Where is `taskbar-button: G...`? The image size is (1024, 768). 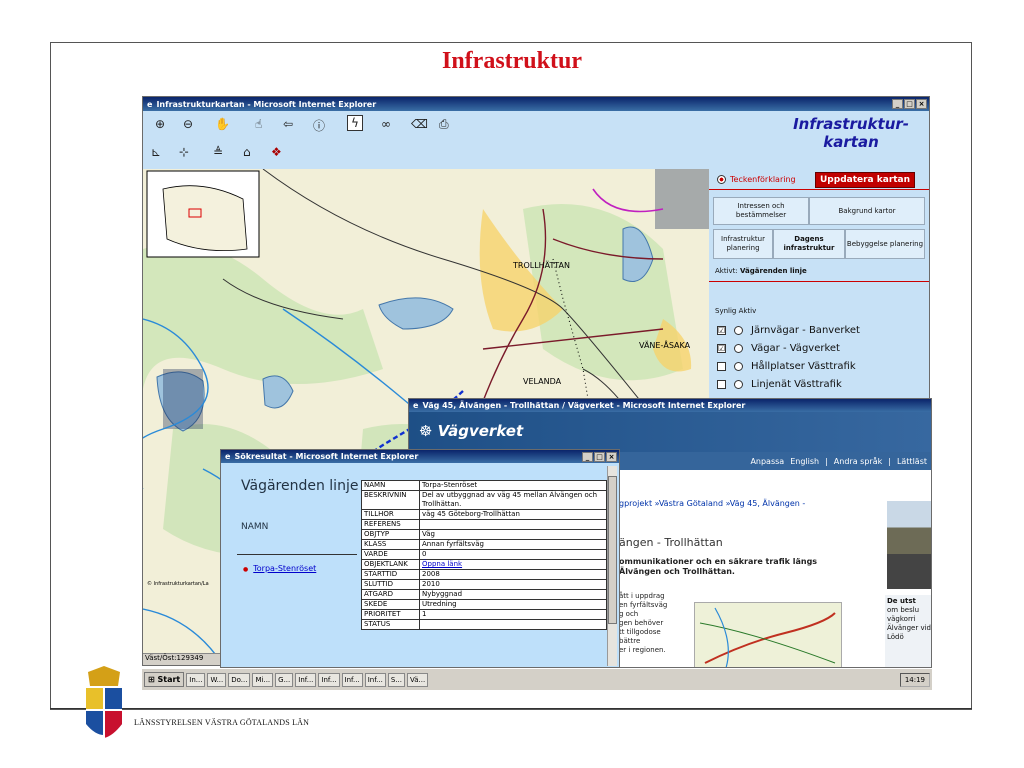 taskbar-button: G... is located at coordinates (284, 679).